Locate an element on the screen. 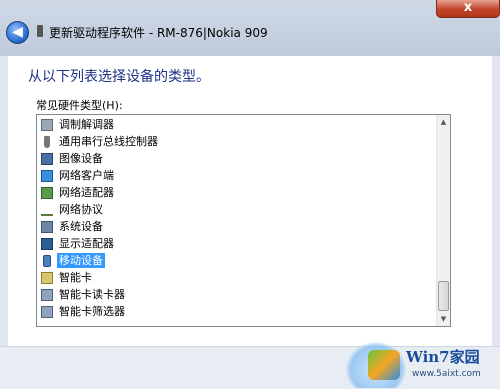  list-item-label: 显示适配器 is located at coordinates (86, 243).